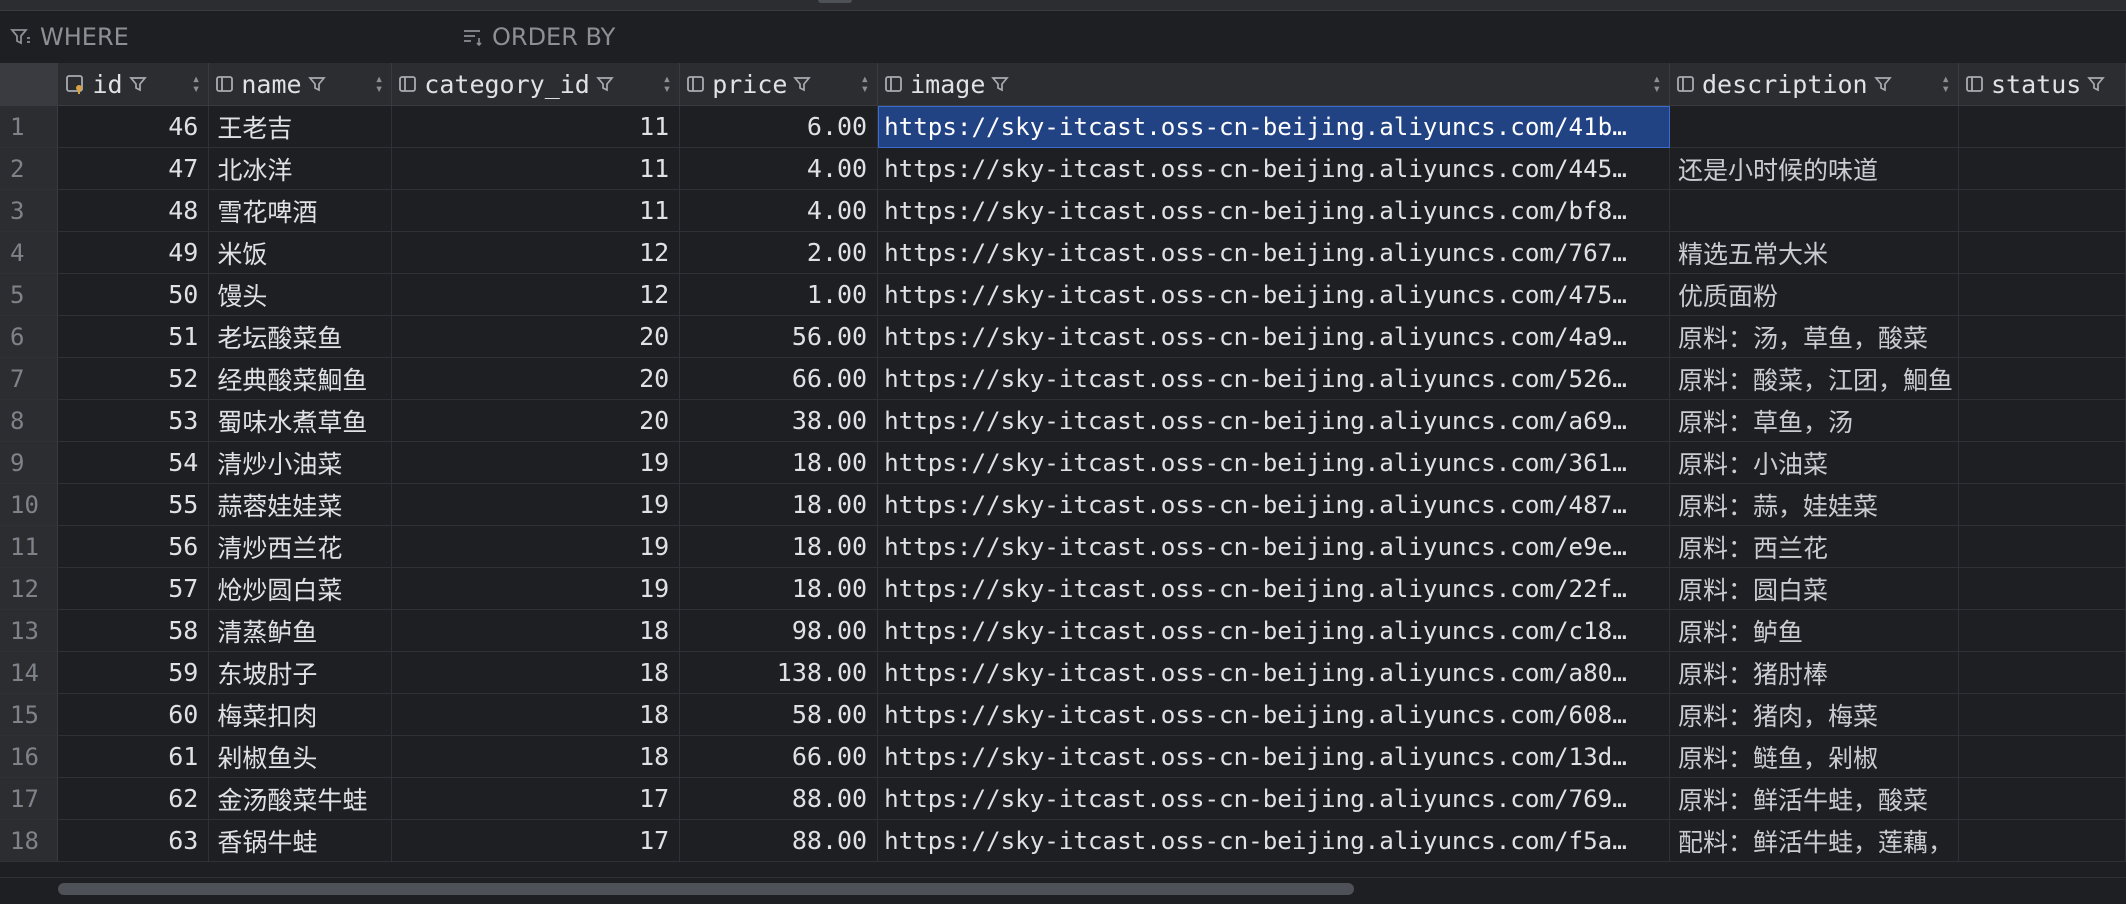  Describe the element at coordinates (29, 630) in the screenshot. I see `row-number: 13` at that location.